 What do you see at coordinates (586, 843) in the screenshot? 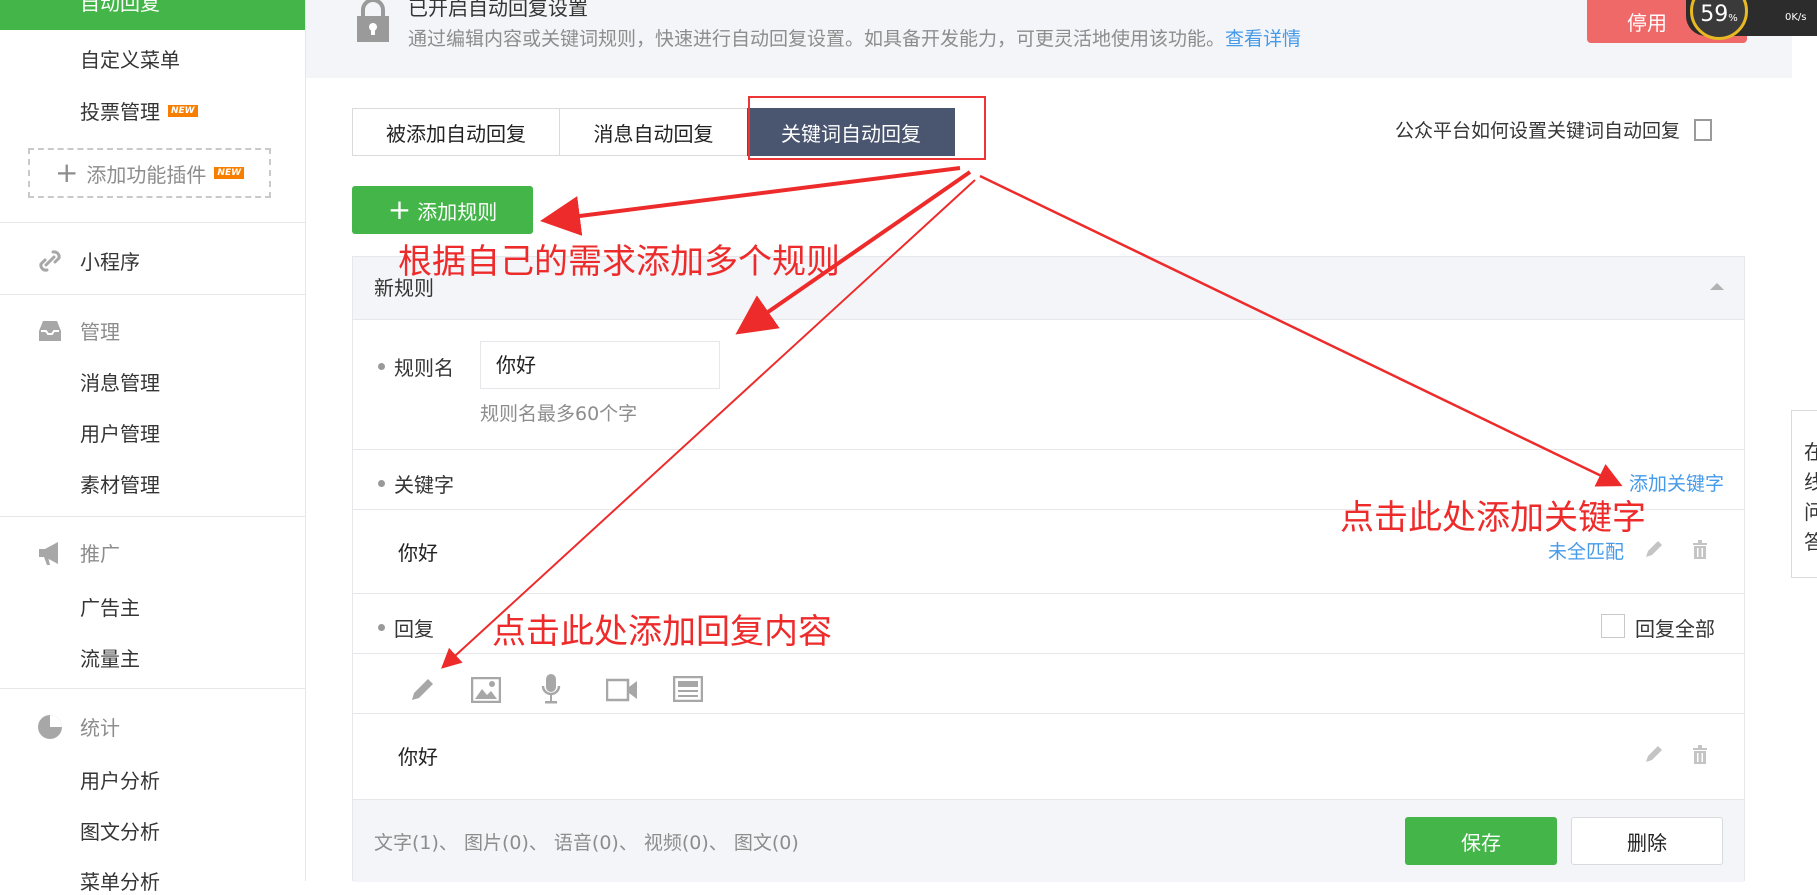
I see `reply-counts: 文字(1)、 图片(0)、 语音(0)、 视频(0)、 图文(0)` at bounding box center [586, 843].